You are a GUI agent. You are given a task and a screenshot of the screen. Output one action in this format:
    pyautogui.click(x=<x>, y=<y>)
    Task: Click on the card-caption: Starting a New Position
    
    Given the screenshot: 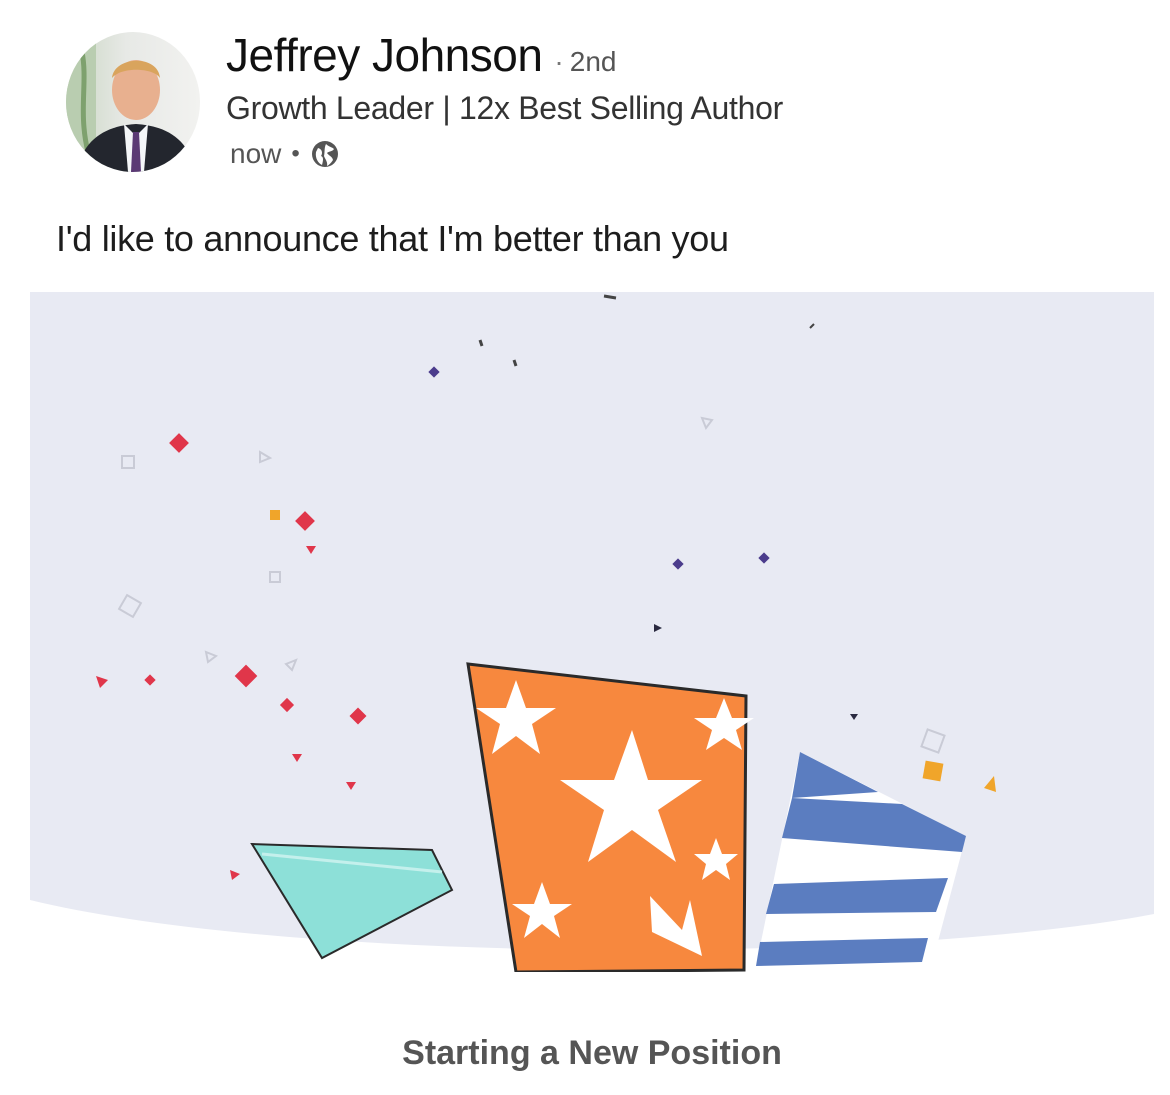 What is the action you would take?
    pyautogui.click(x=592, y=1053)
    